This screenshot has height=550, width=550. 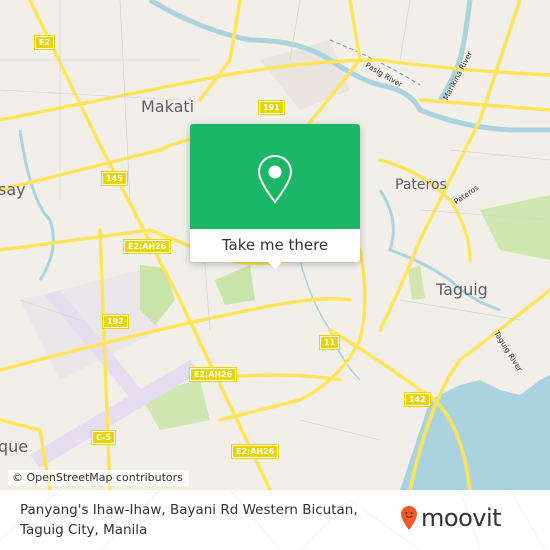 What do you see at coordinates (409, 518) in the screenshot?
I see `moovit-pin-icon` at bounding box center [409, 518].